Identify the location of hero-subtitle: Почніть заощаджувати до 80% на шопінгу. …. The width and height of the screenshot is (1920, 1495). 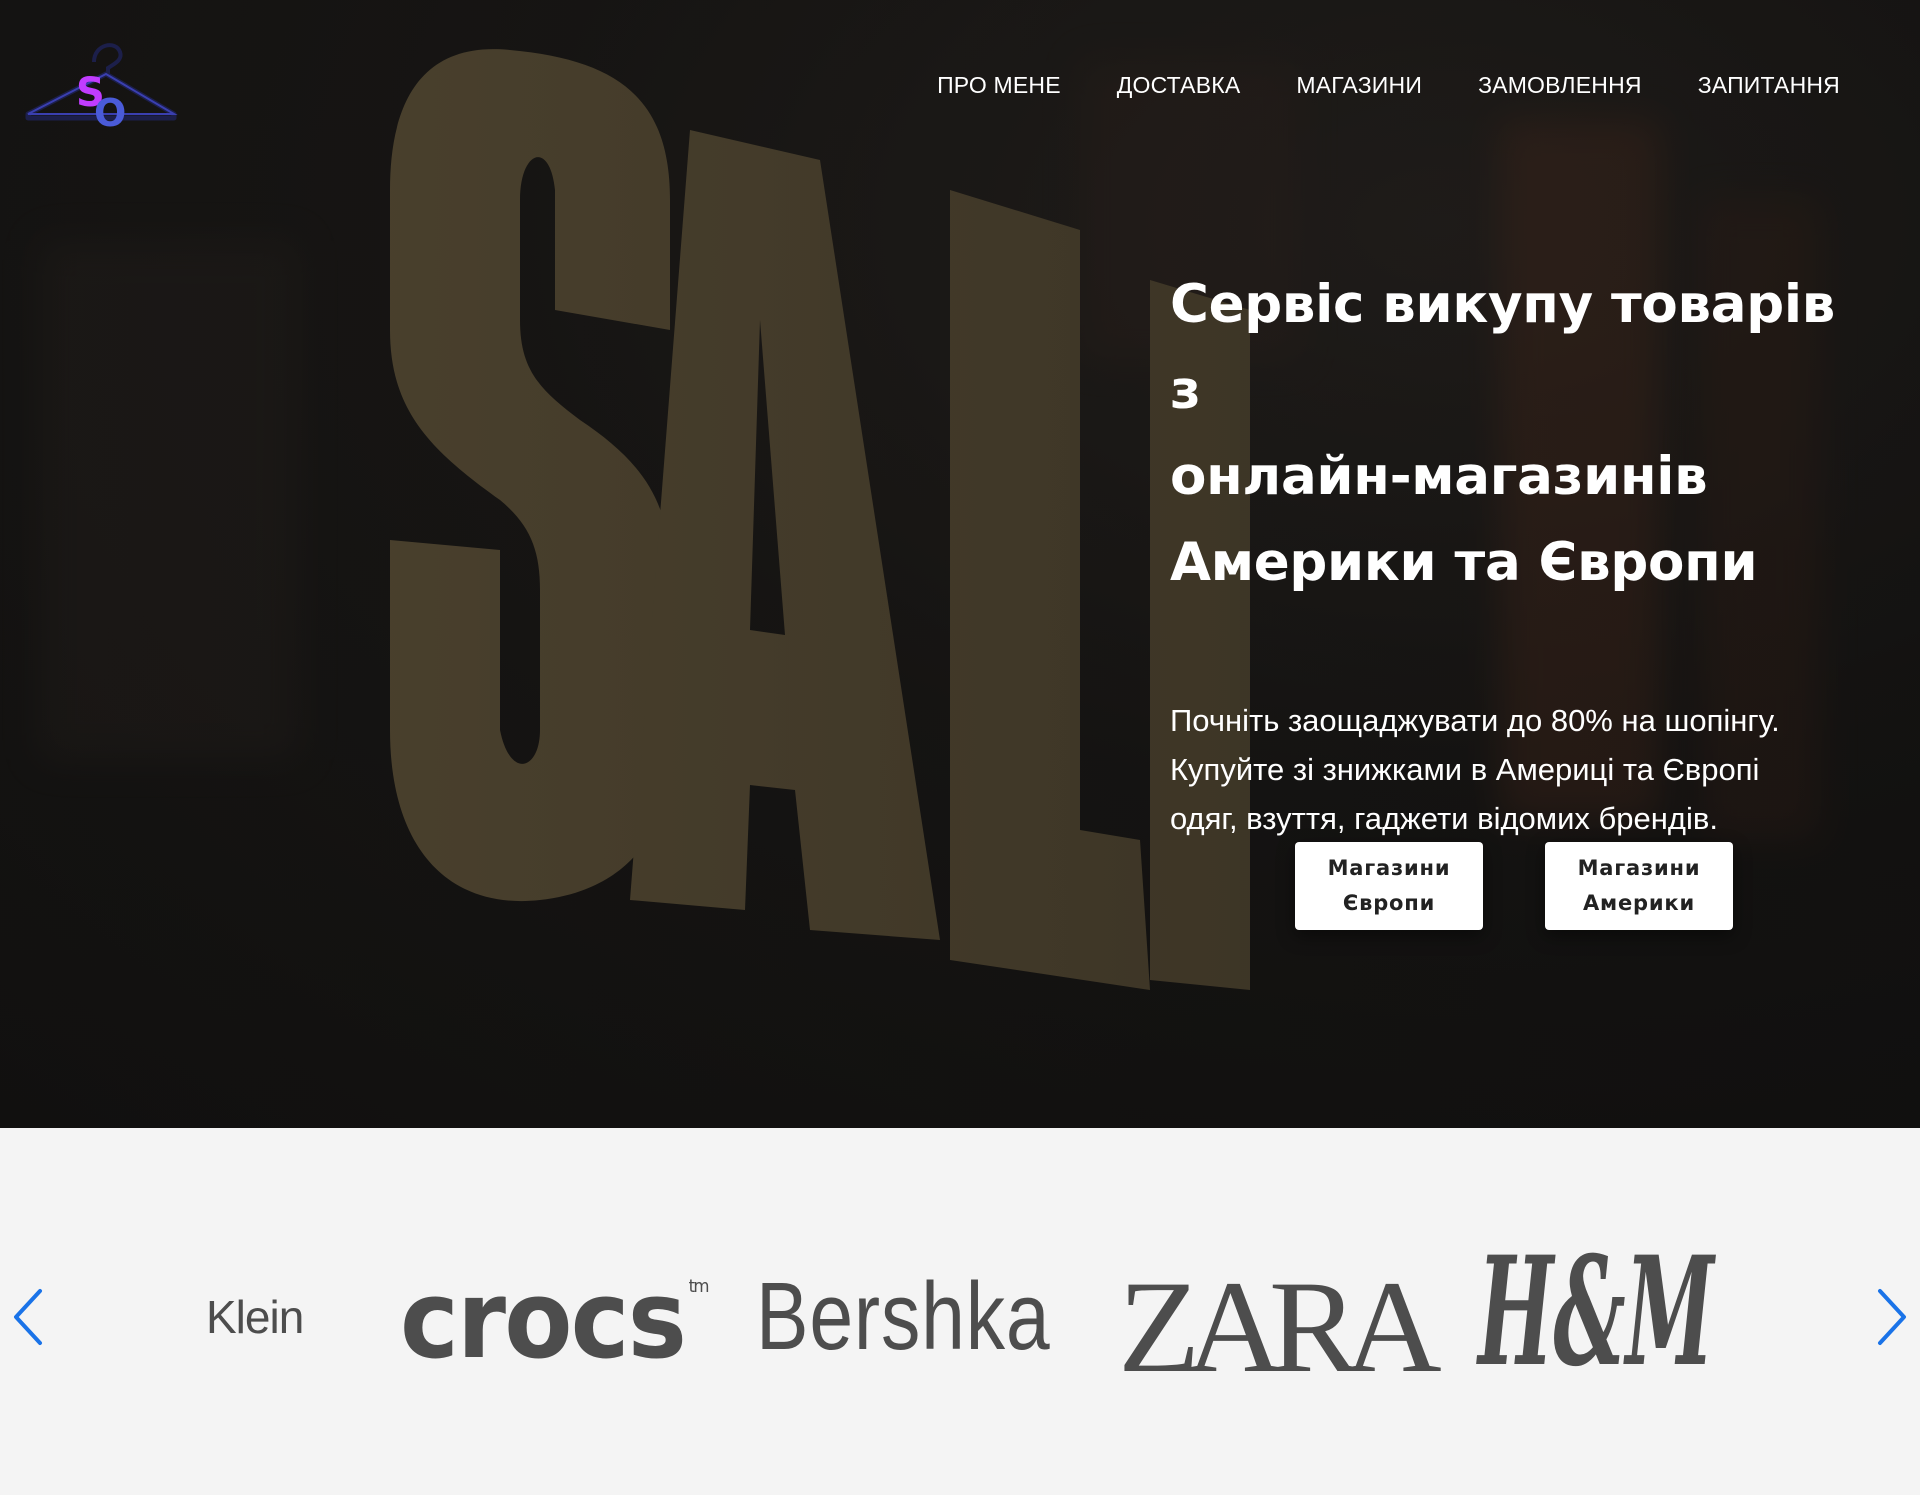
(1520, 769).